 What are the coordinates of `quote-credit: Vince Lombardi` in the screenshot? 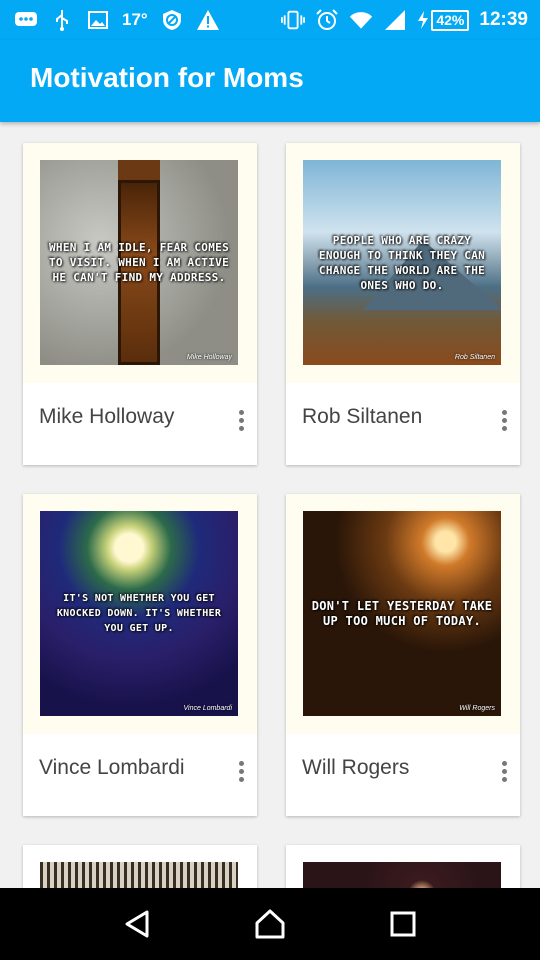 It's located at (207, 708).